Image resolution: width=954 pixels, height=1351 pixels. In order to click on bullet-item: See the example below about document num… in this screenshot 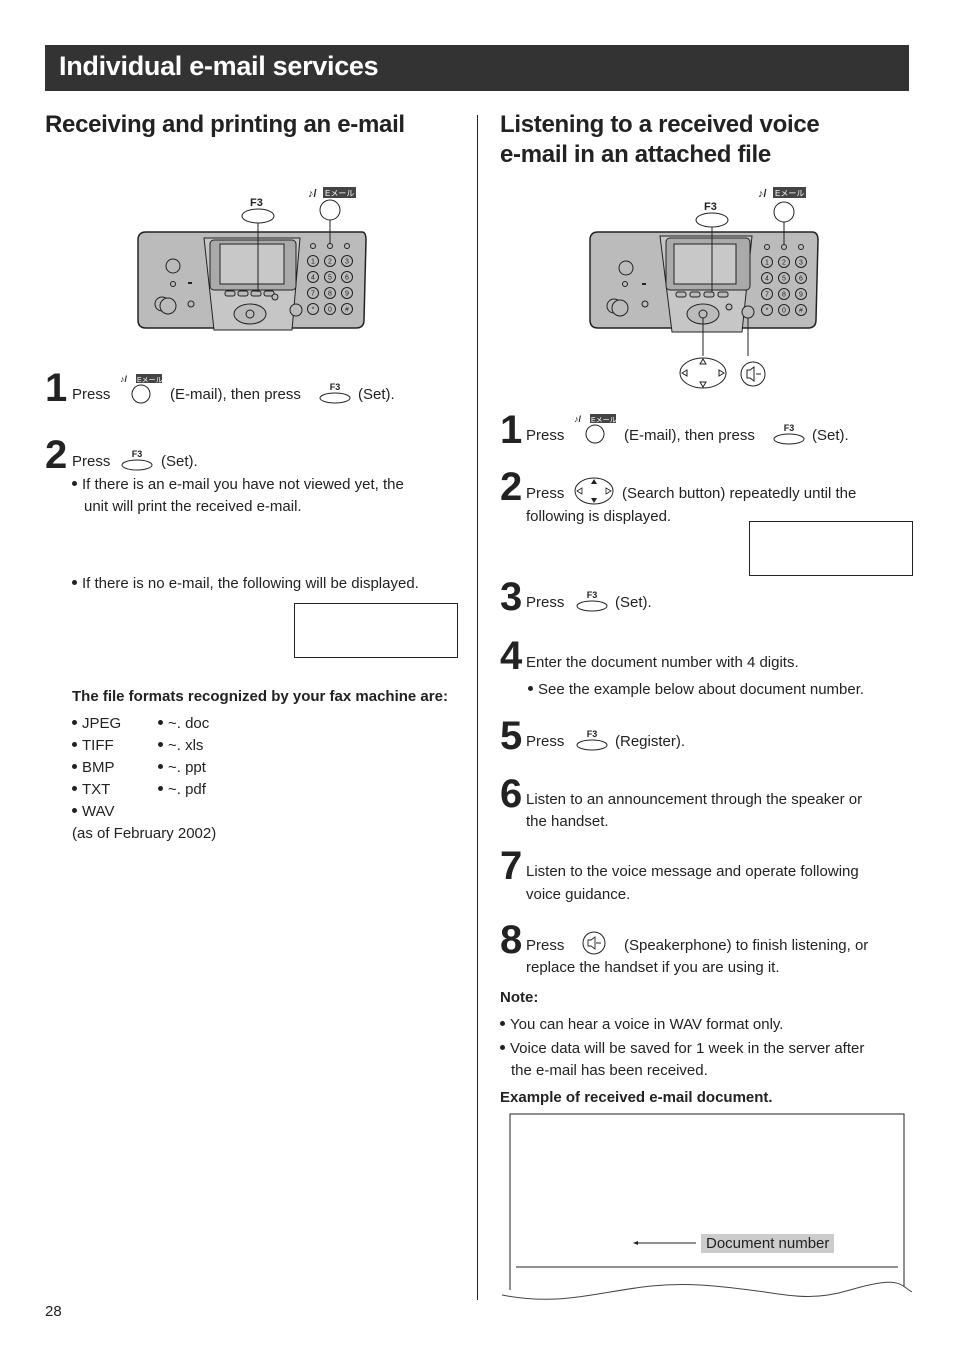, I will do `click(696, 690)`.